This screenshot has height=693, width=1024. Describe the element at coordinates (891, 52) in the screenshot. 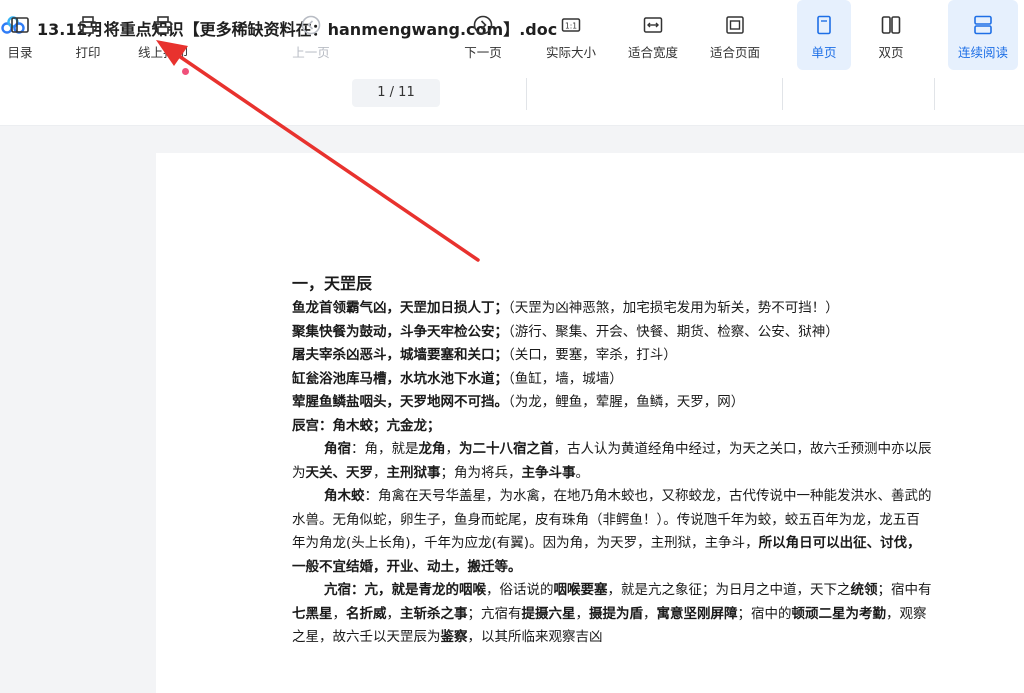

I see `double-page-label: 双页` at that location.